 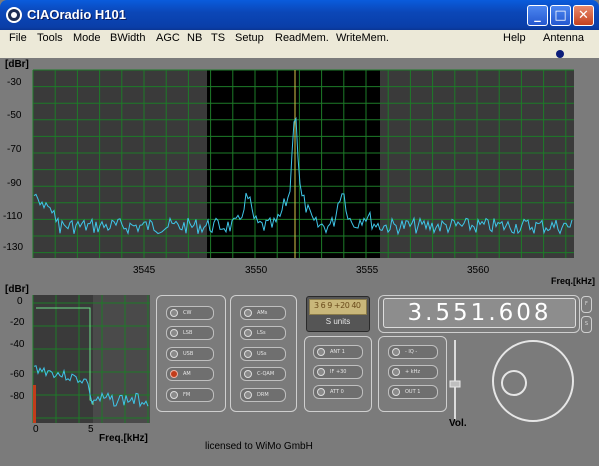 I want to click on submode-button-lss: LSs, so click(x=263, y=333).